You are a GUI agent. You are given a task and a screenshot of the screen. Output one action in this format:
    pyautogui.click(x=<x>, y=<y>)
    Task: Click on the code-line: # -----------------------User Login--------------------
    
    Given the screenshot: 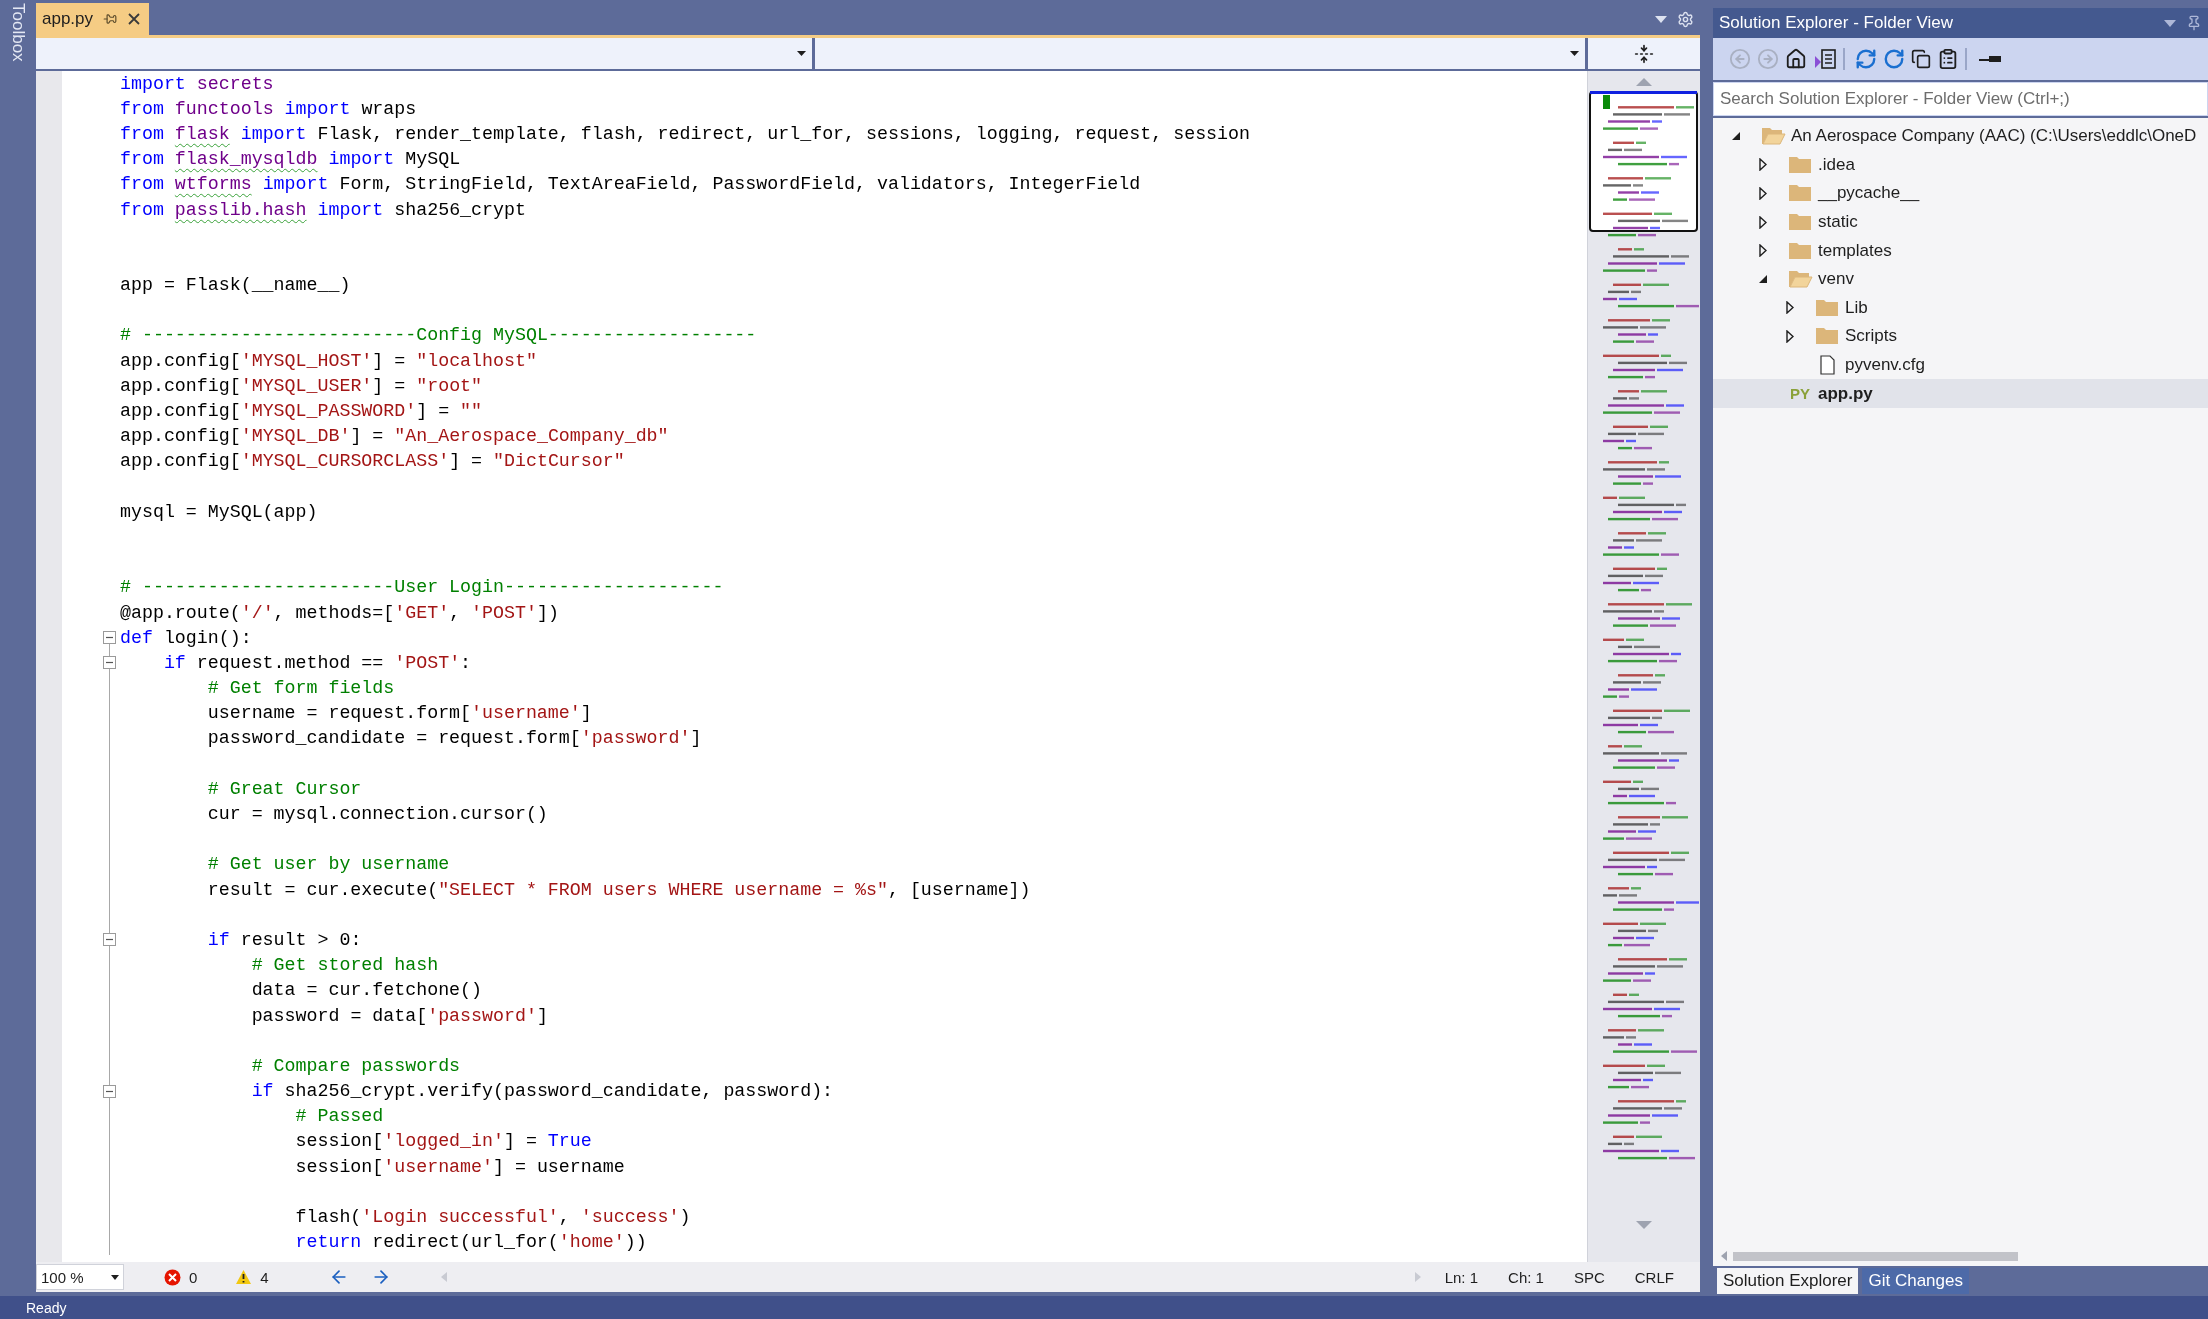 What is the action you would take?
    pyautogui.click(x=422, y=587)
    